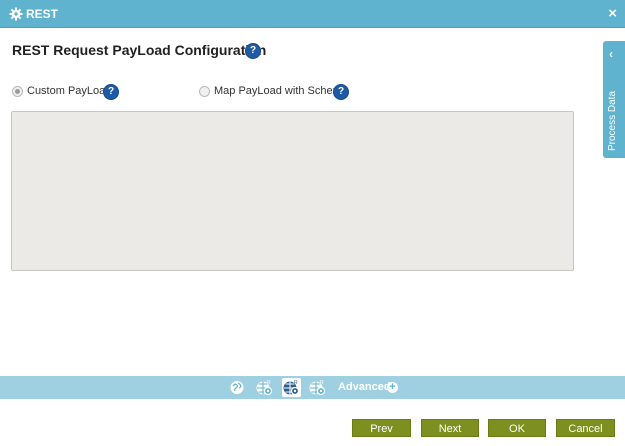 This screenshot has width=625, height=446. Describe the element at coordinates (317, 387) in the screenshot. I see `globe-response-icon: R` at that location.